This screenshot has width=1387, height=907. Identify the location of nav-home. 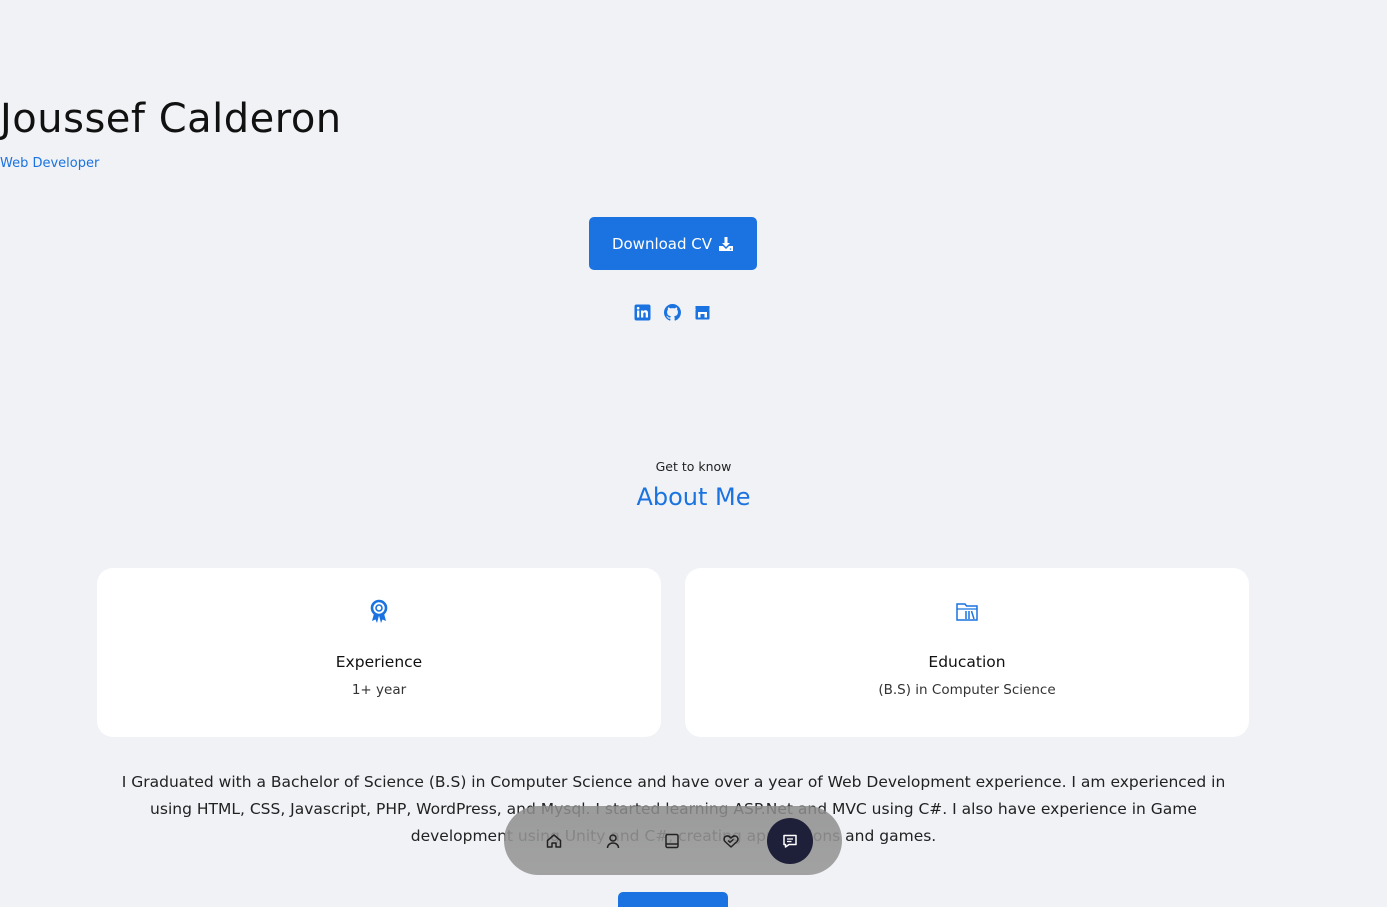
(554, 841).